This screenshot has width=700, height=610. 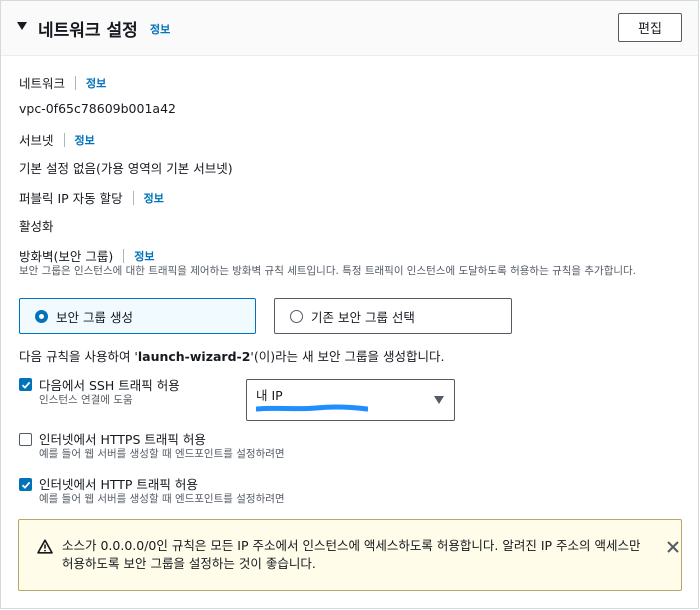 What do you see at coordinates (349, 28) in the screenshot?
I see `panel-header: 네트워크 설정 정보 편집` at bounding box center [349, 28].